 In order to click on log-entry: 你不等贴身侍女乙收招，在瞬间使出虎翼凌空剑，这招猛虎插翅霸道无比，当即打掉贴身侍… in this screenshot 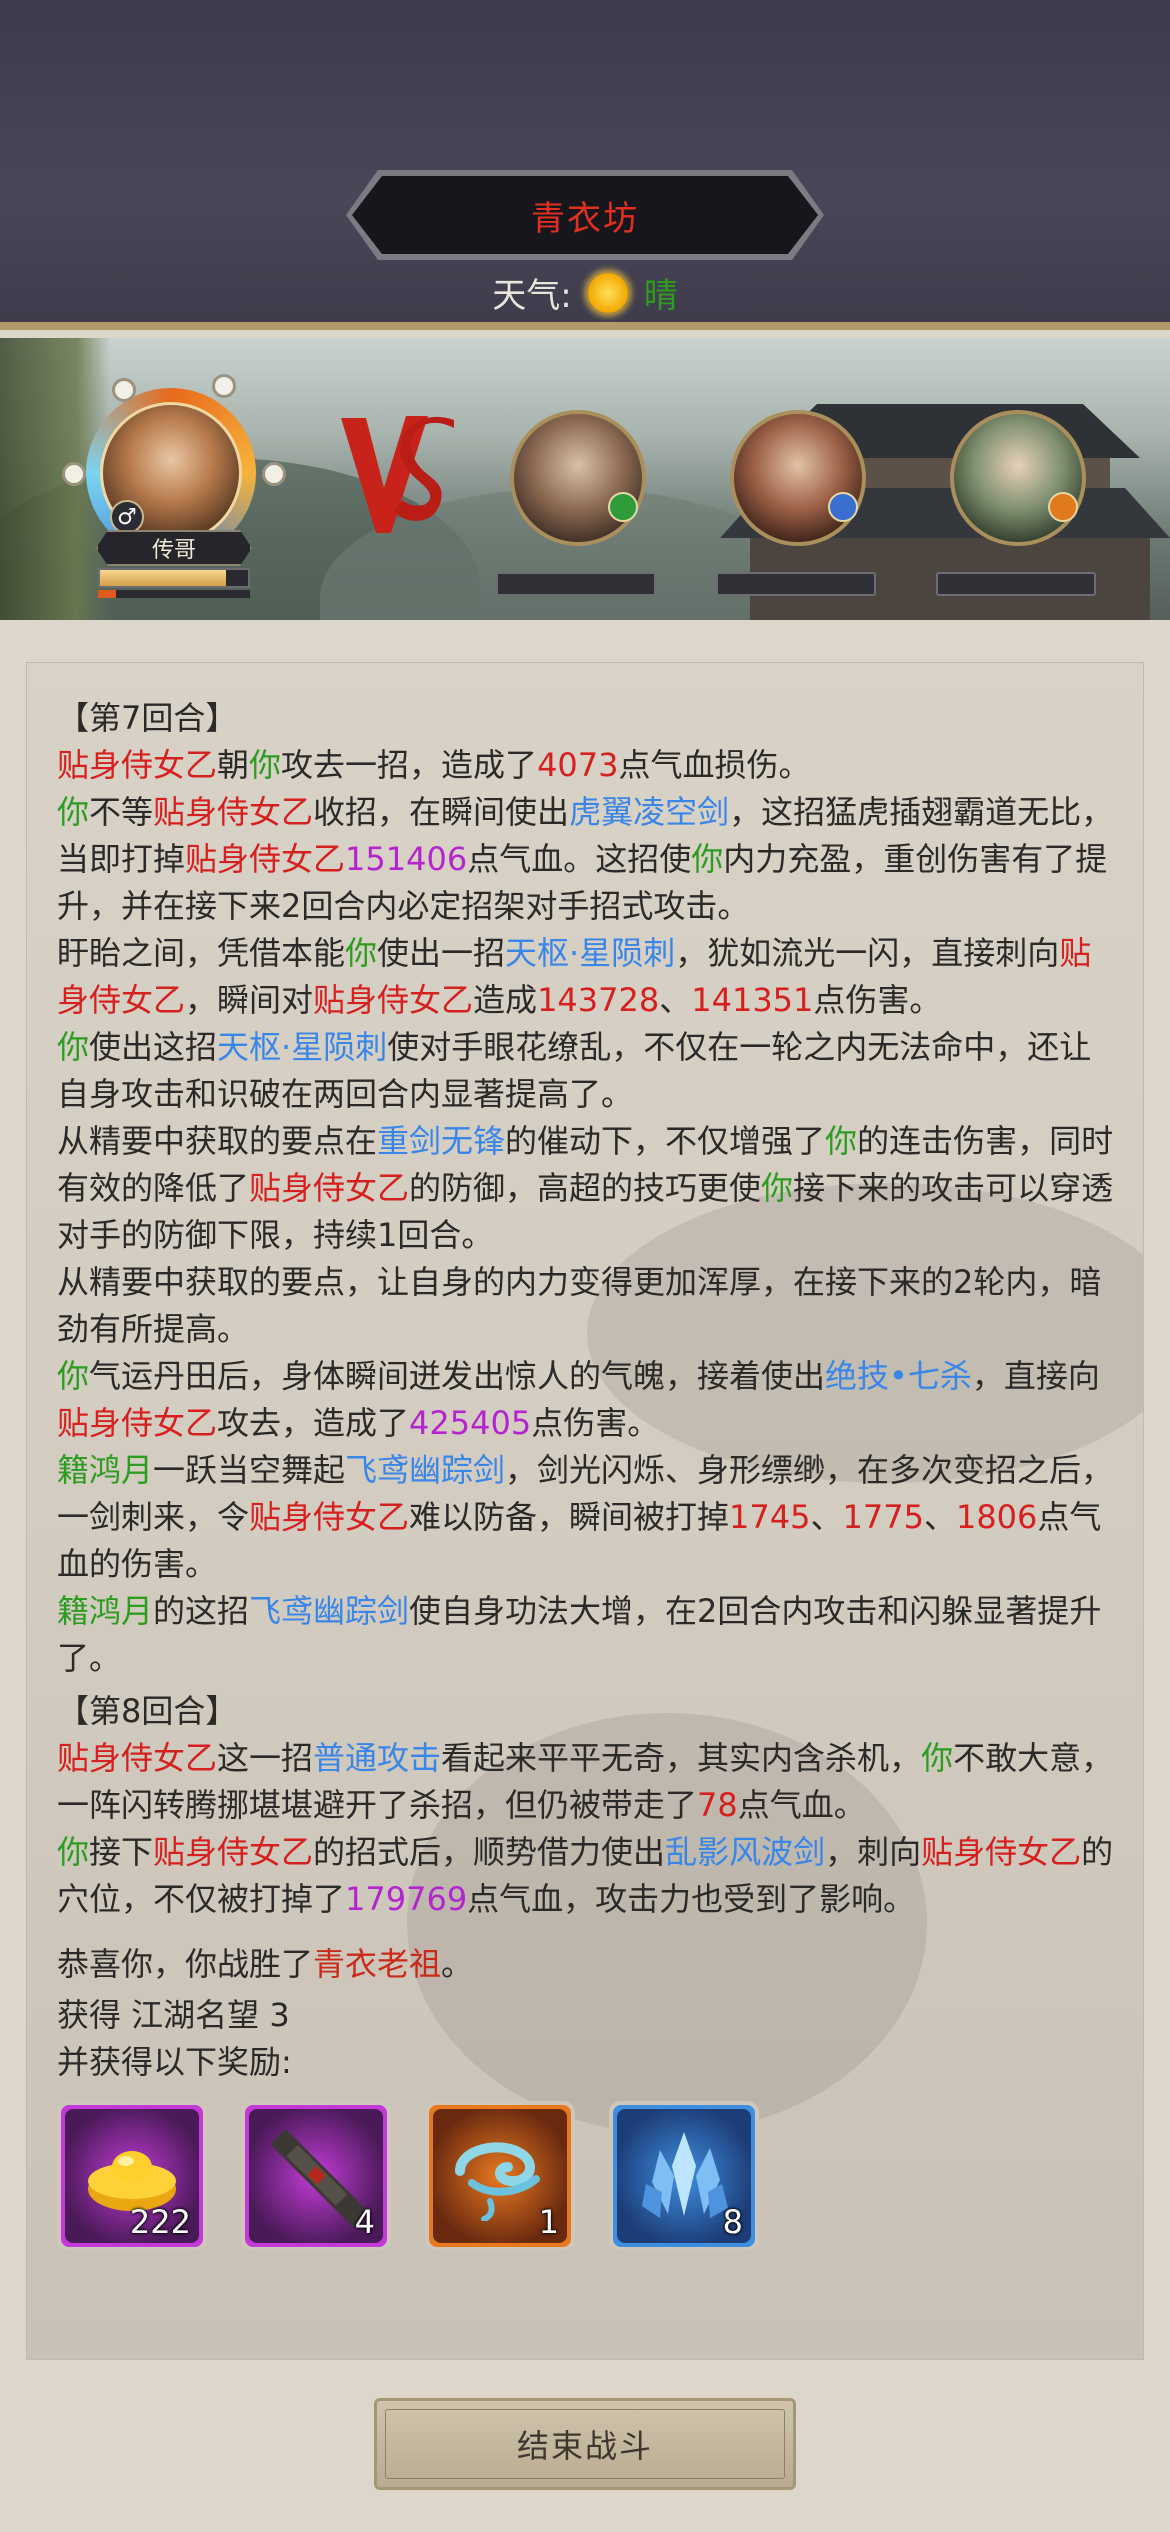, I will do `click(585, 859)`.